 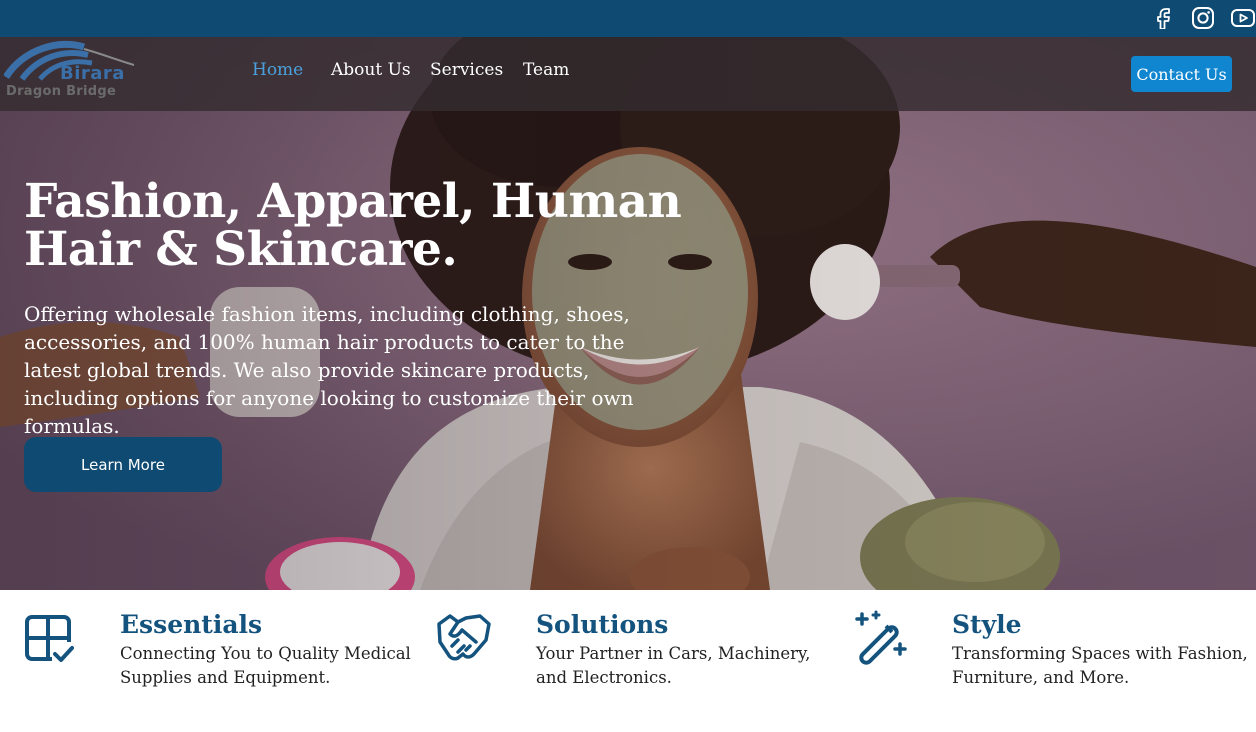 I want to click on main-navbar: Birara Dragon Bridge, so click(x=628, y=74).